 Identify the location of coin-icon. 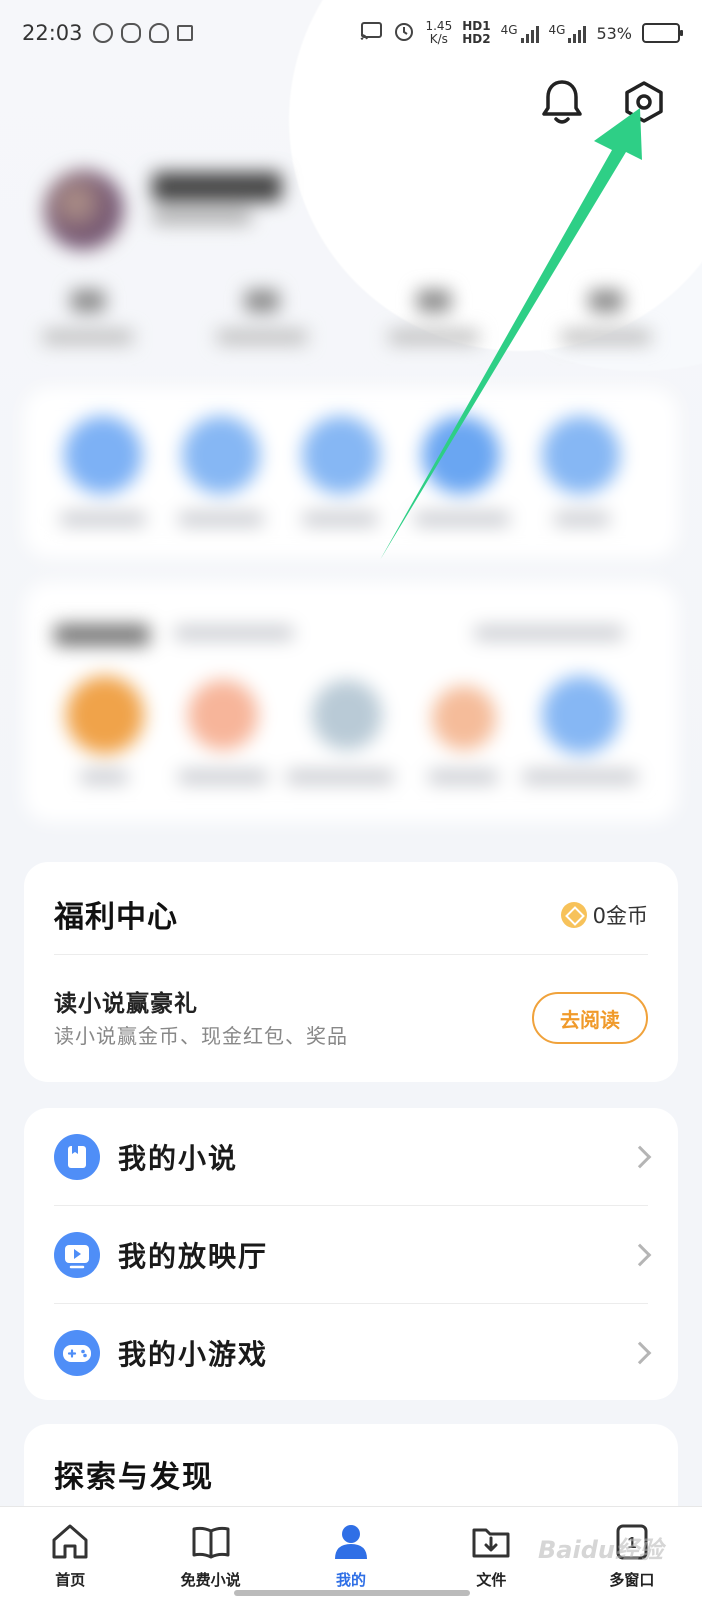
(573, 915).